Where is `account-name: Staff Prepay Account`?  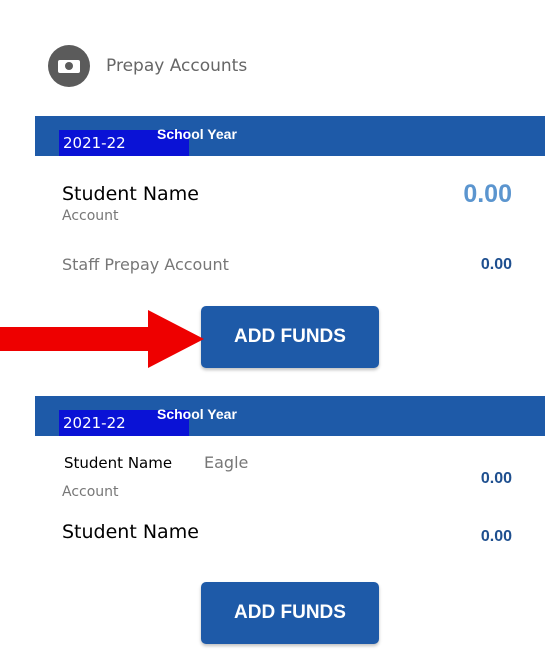
account-name: Staff Prepay Account is located at coordinates (145, 264).